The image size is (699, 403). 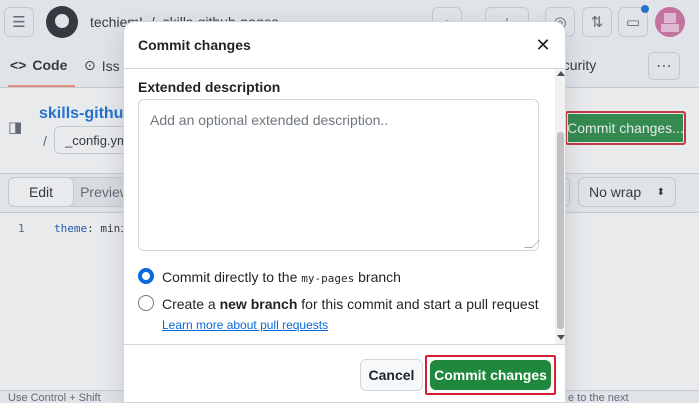 I want to click on dialog-scrollbar, so click(x=560, y=206).